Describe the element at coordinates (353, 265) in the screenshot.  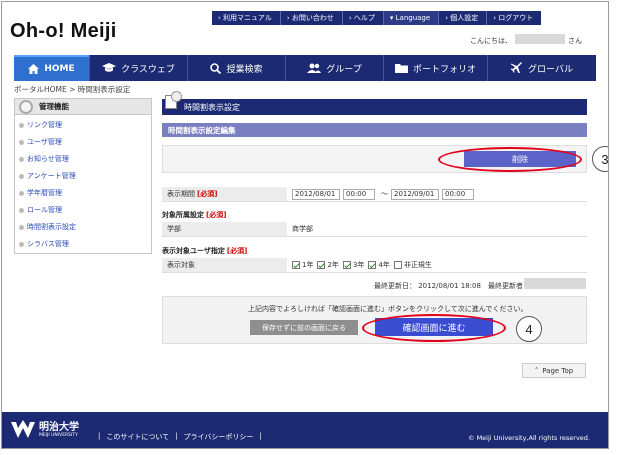
I see `checkbox-grade-3: 3年` at that location.